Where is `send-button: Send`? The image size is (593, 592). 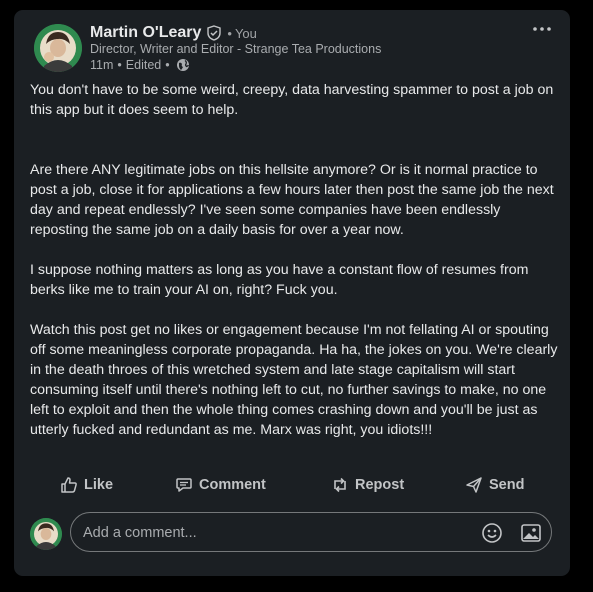 send-button: Send is located at coordinates (494, 485).